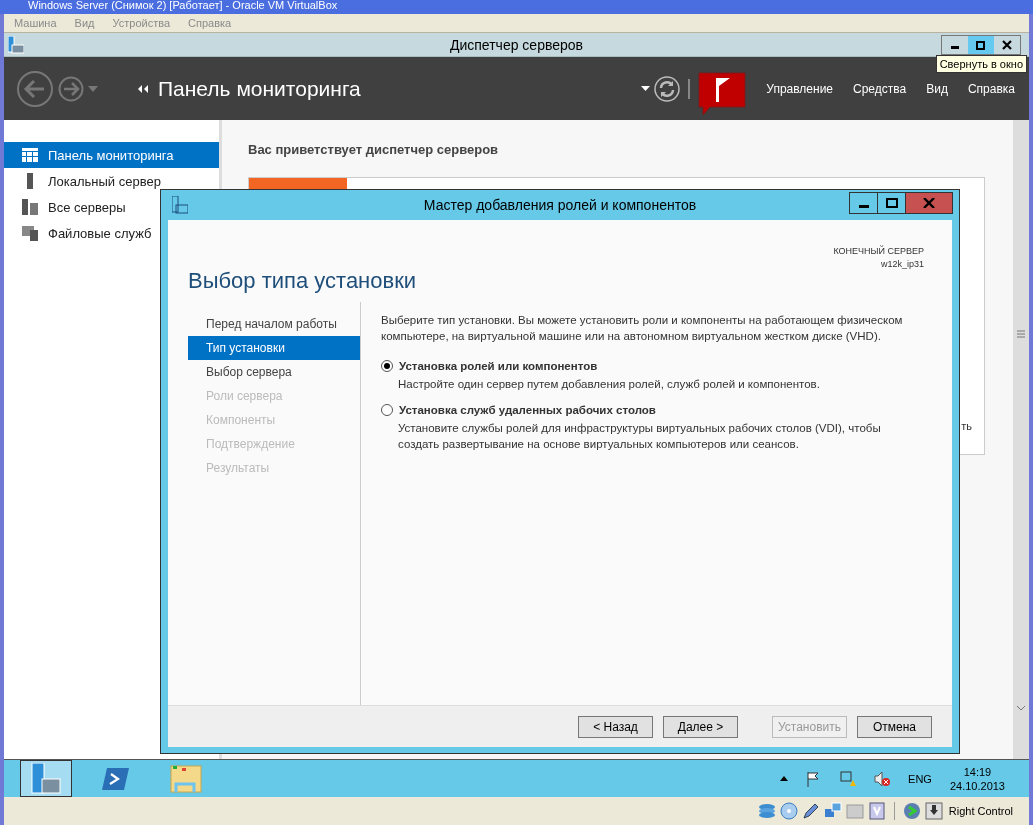  Describe the element at coordinates (1021, 334) in the screenshot. I see `scroll-grip-icon` at that location.